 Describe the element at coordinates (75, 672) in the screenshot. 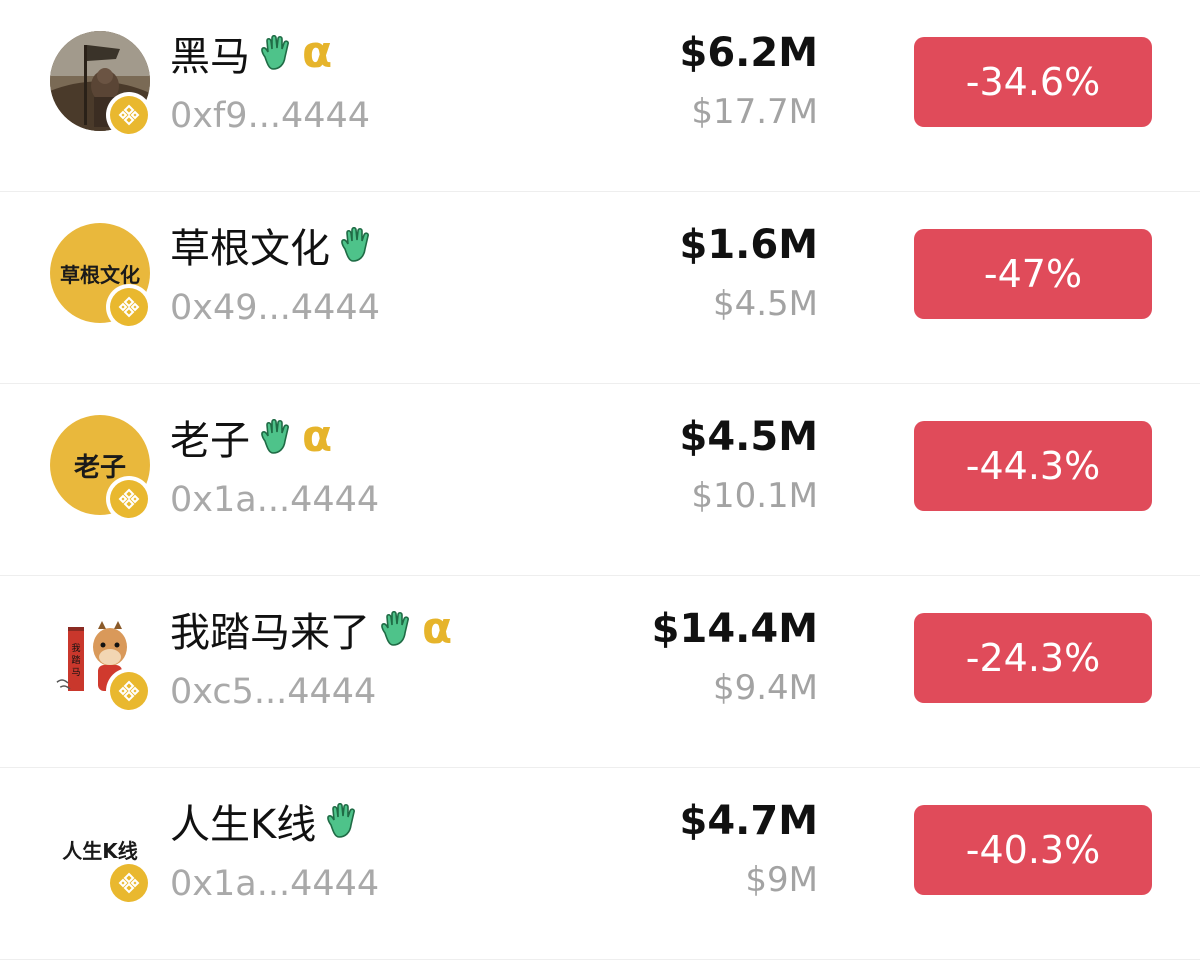

I see `svg-text: 马` at that location.